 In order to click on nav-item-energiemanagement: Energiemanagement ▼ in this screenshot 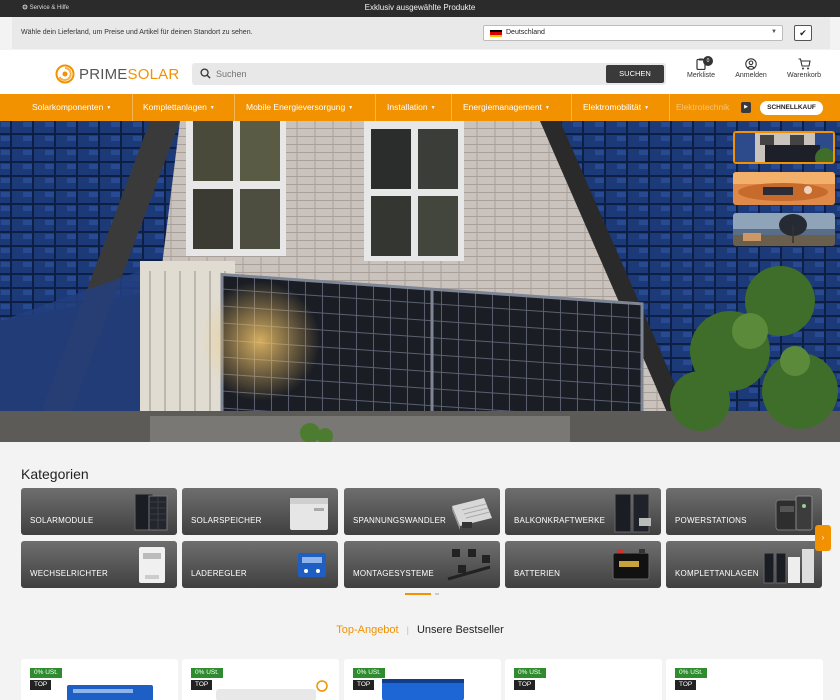, I will do `click(512, 107)`.